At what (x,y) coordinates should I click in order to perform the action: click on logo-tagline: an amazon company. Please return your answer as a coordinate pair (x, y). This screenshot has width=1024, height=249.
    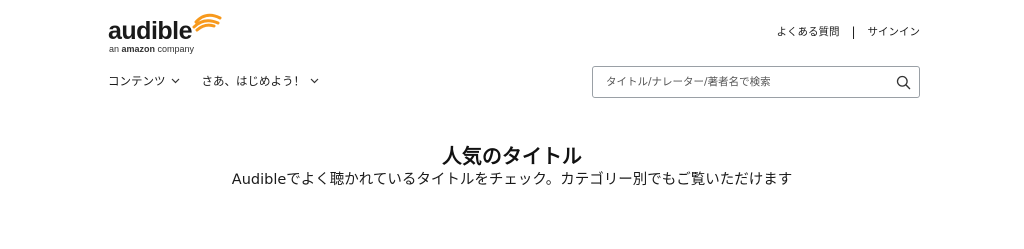
    Looking at the image, I should click on (152, 49).